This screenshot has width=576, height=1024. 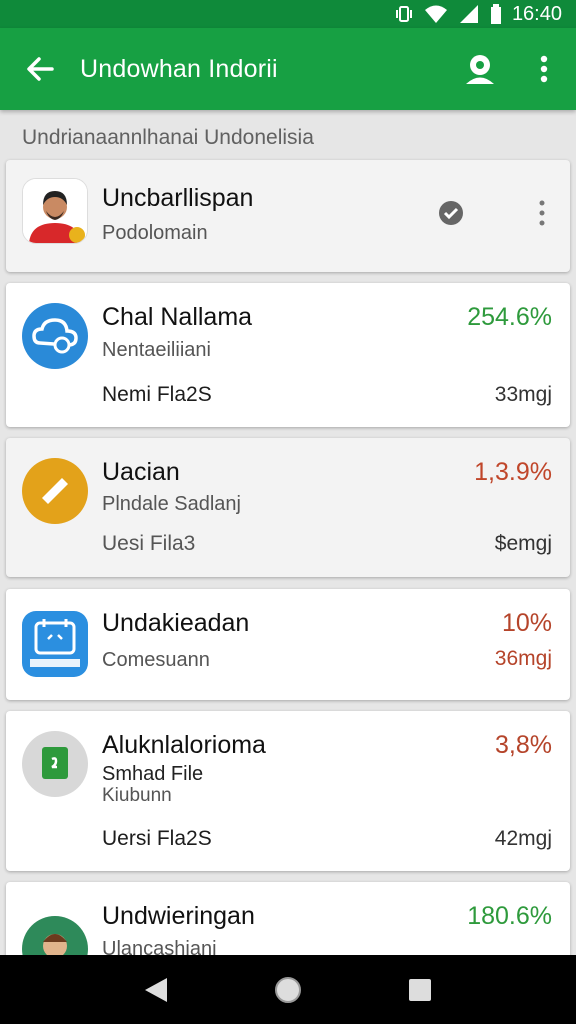 What do you see at coordinates (55, 491) in the screenshot?
I see `ticket-icon` at bounding box center [55, 491].